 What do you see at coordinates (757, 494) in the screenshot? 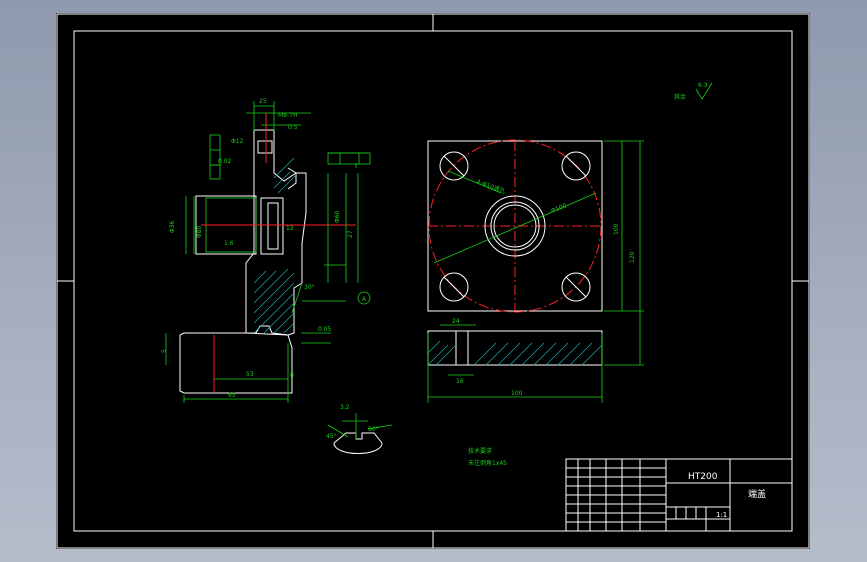
I see `title-part-name: 端盖` at bounding box center [757, 494].